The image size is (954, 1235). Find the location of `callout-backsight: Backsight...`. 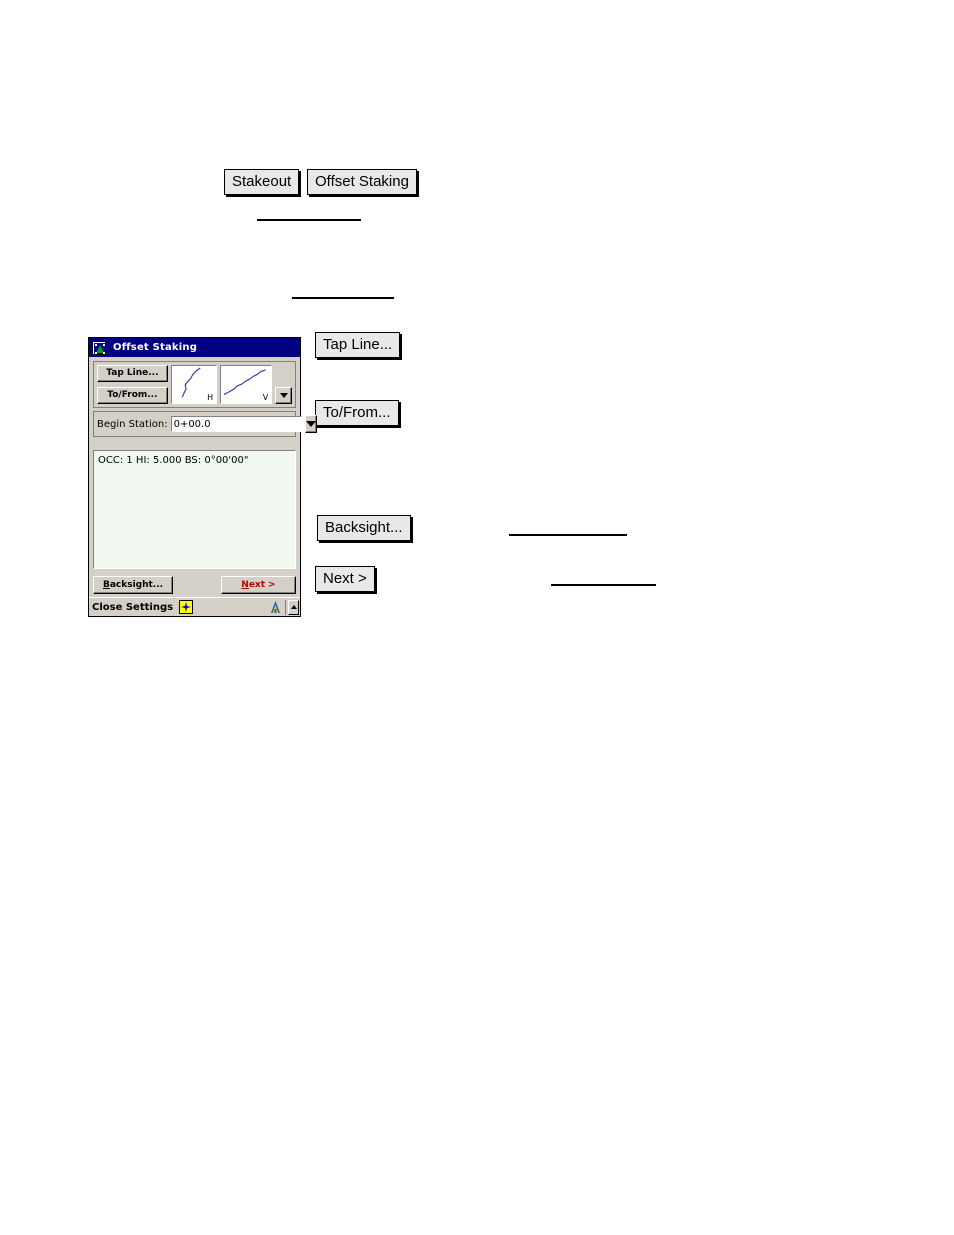

callout-backsight: Backsight... is located at coordinates (364, 528).